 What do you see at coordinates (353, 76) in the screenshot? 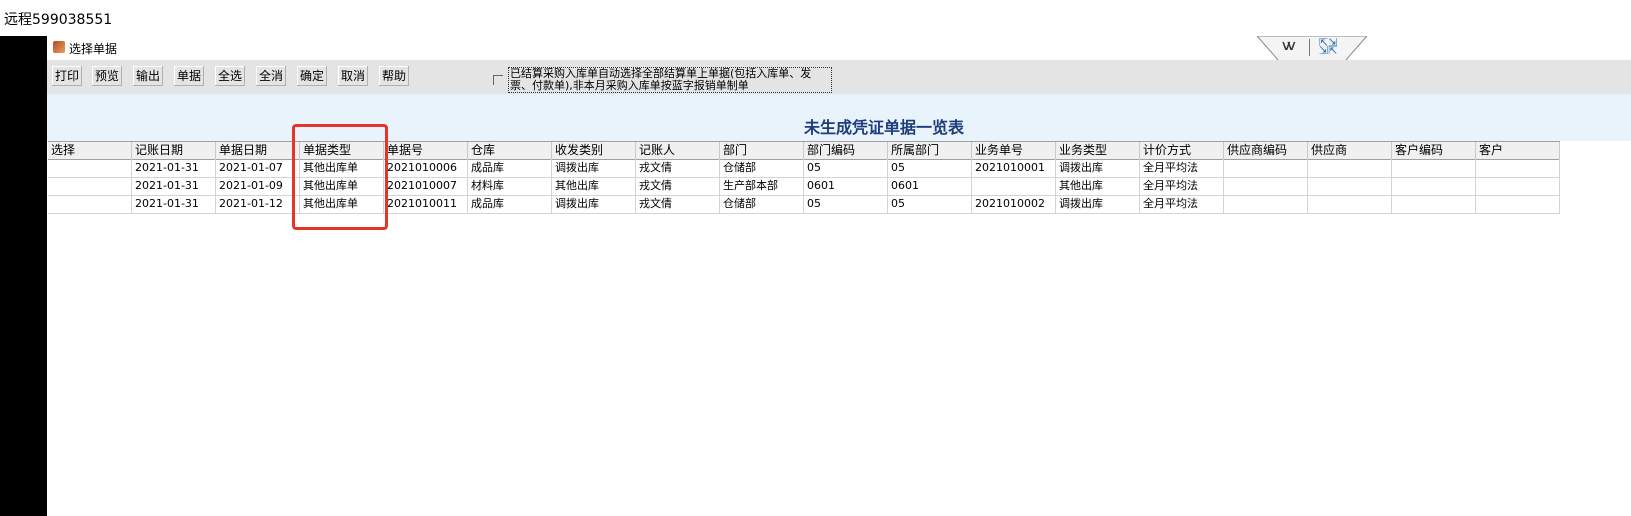
I see `cancel-button: 取消` at bounding box center [353, 76].